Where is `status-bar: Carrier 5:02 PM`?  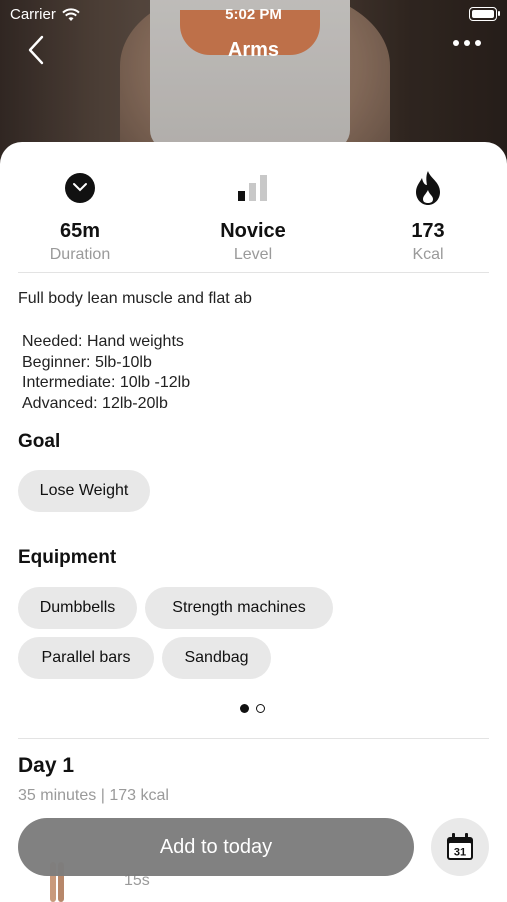 status-bar: Carrier 5:02 PM is located at coordinates (253, 14).